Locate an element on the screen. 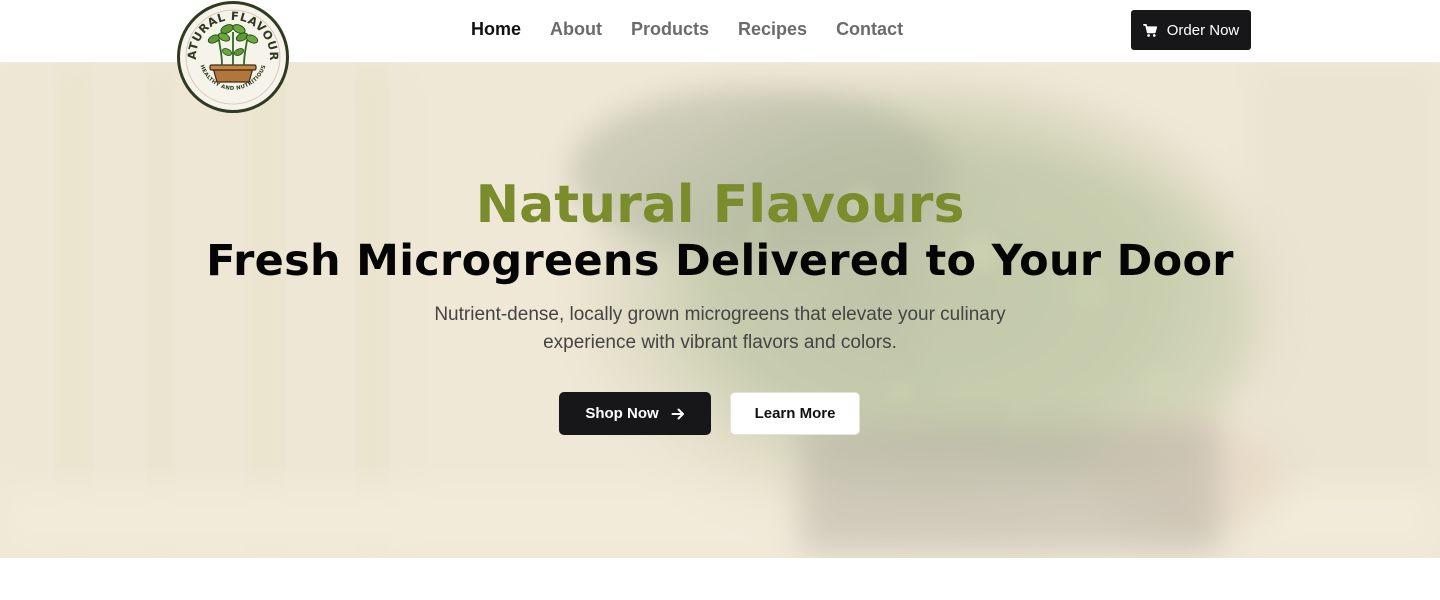 The width and height of the screenshot is (1440, 600). nav-products: Products is located at coordinates (670, 29).